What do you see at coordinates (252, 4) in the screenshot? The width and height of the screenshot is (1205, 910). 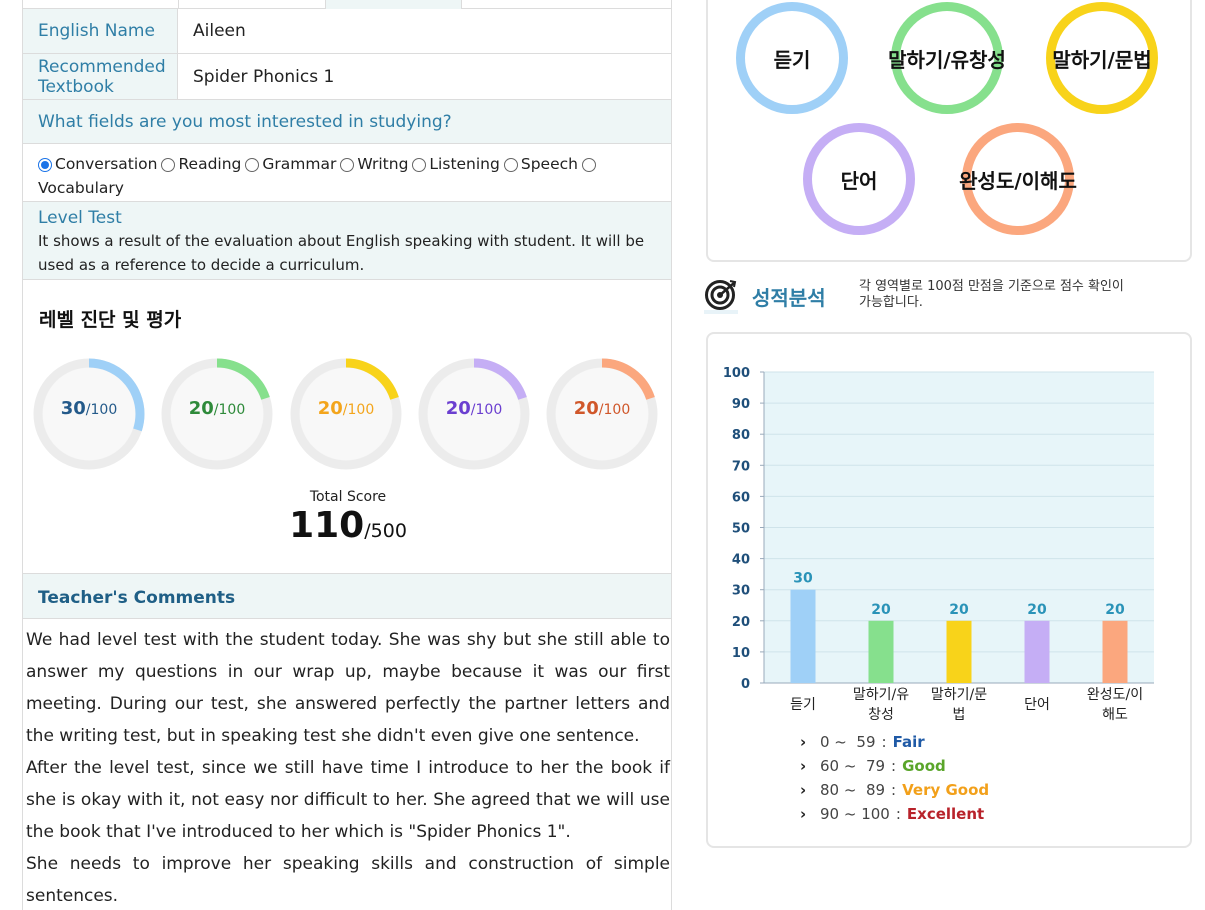 I see `tab-cell` at bounding box center [252, 4].